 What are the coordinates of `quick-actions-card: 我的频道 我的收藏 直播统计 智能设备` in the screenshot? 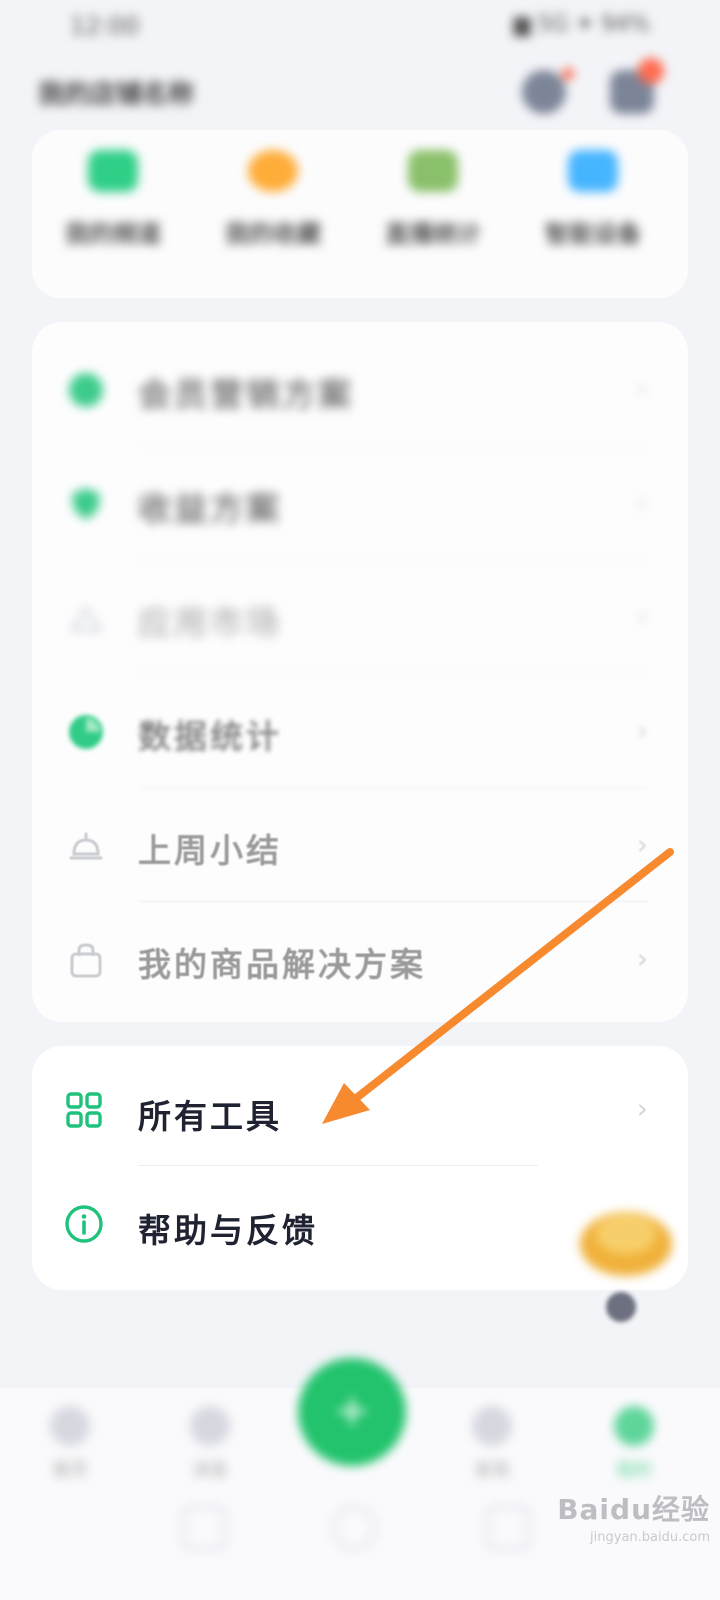 It's located at (360, 214).